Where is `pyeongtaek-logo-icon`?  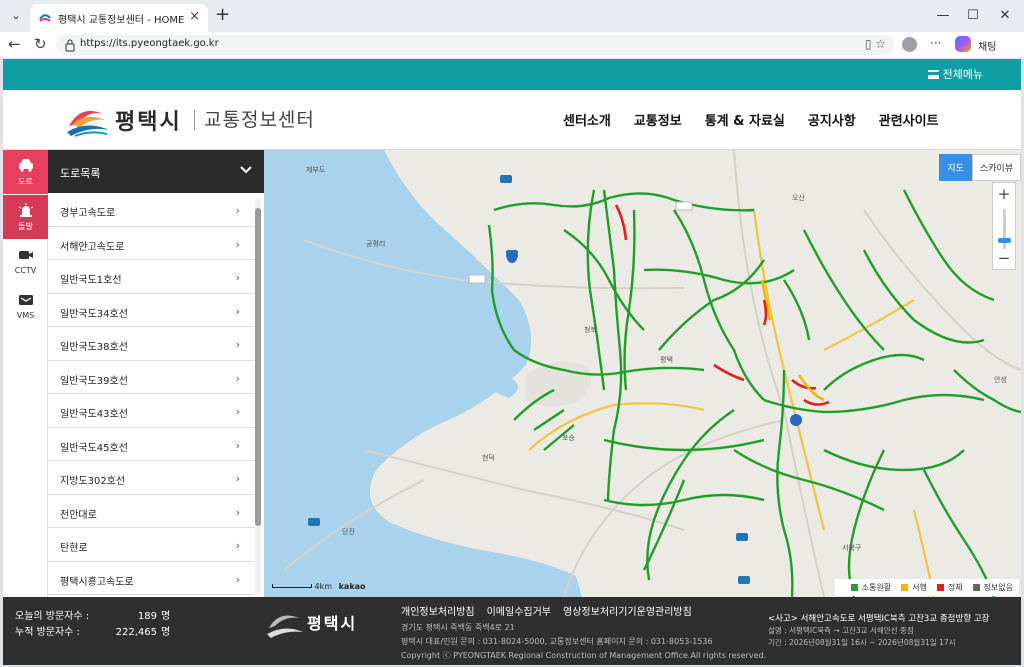 pyeongtaek-logo-icon is located at coordinates (88, 120).